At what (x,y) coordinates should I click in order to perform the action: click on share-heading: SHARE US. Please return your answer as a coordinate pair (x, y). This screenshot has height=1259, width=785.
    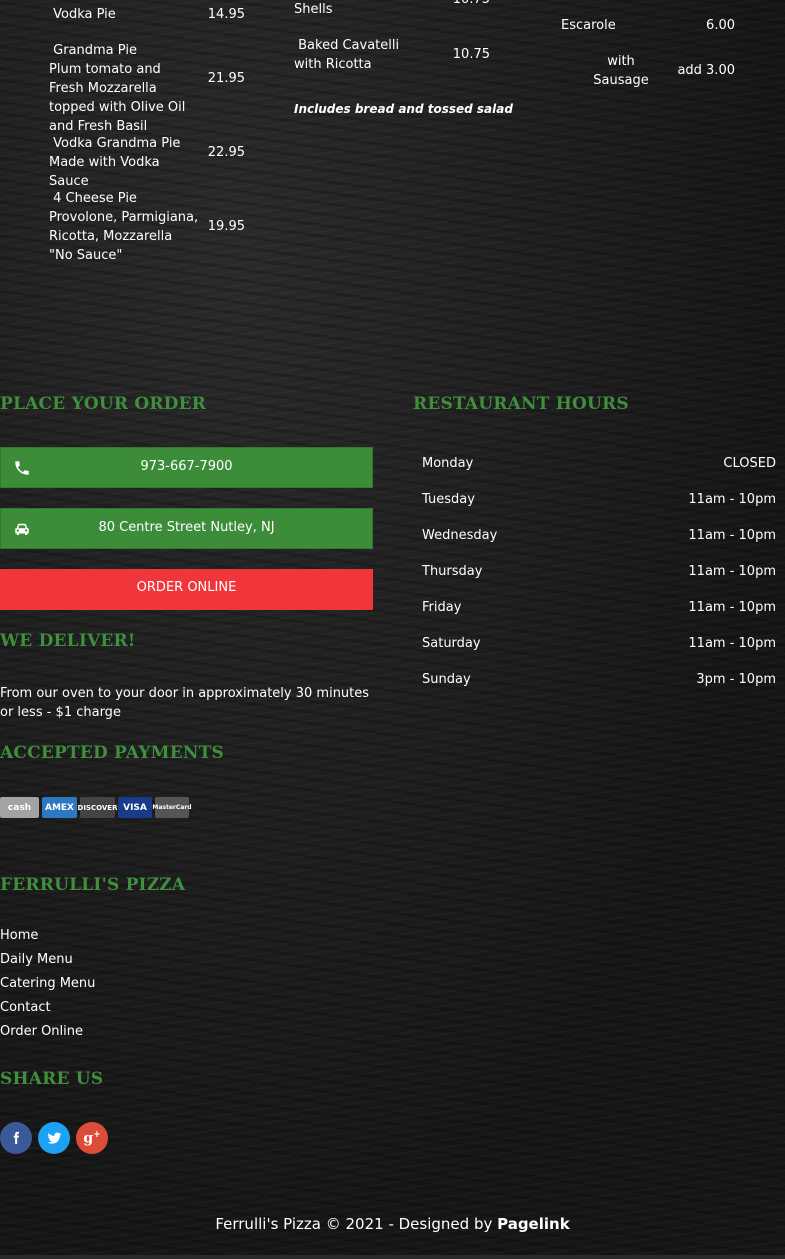
    Looking at the image, I should click on (52, 1079).